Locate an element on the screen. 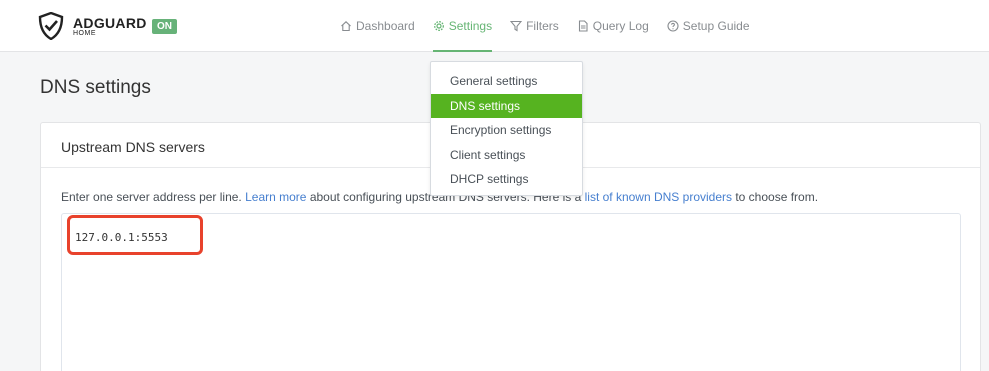 This screenshot has width=989, height=371. adguard-shield-icon is located at coordinates (51, 26).